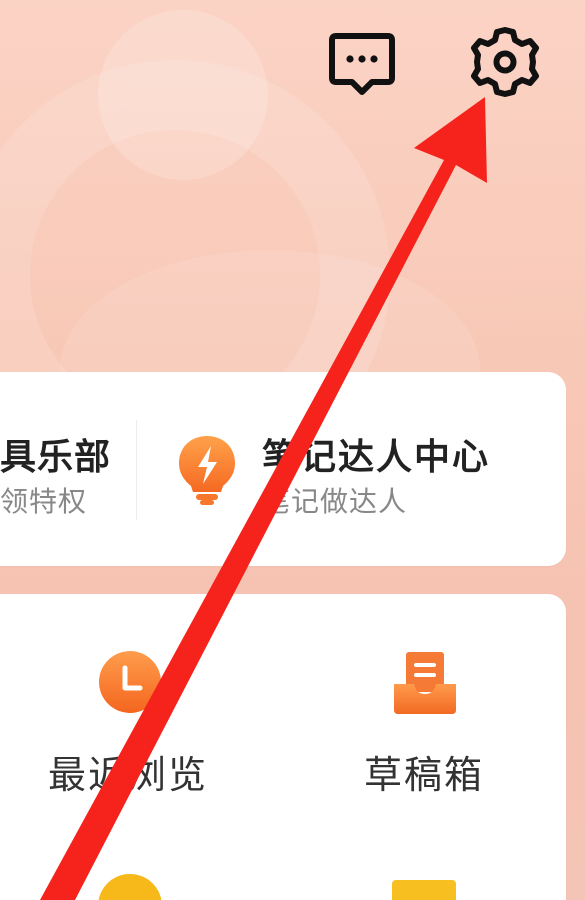 The width and height of the screenshot is (585, 900). Describe the element at coordinates (44, 501) in the screenshot. I see `club-subtitle: 领特权` at that location.